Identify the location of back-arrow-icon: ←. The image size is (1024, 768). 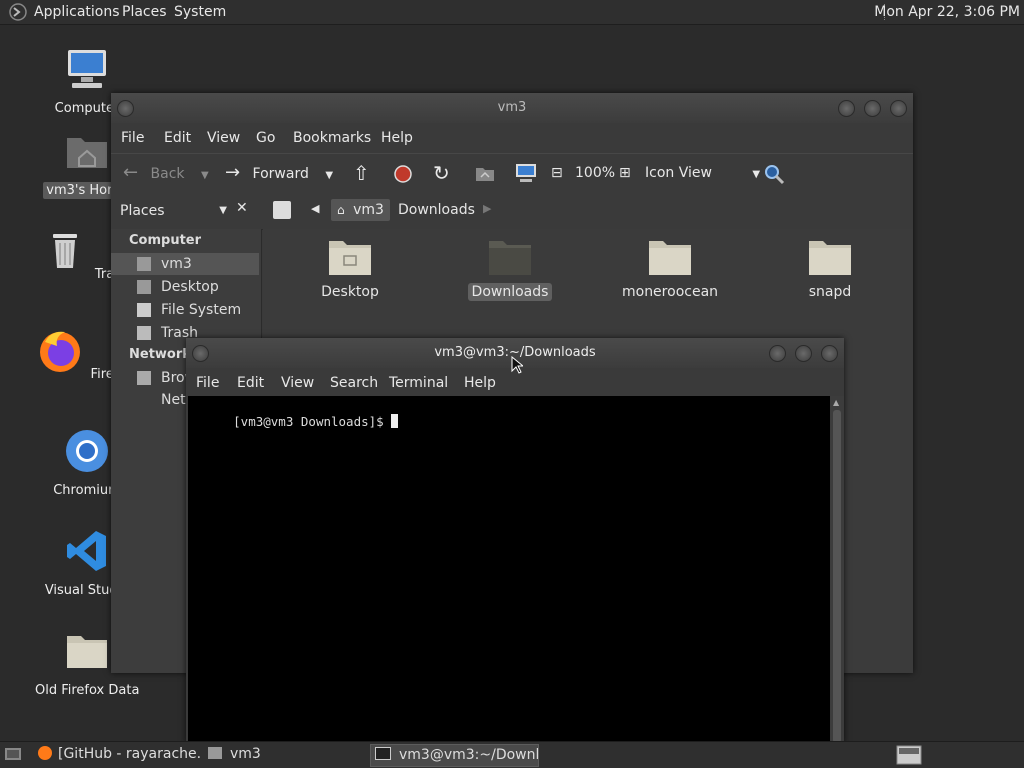
(131, 172).